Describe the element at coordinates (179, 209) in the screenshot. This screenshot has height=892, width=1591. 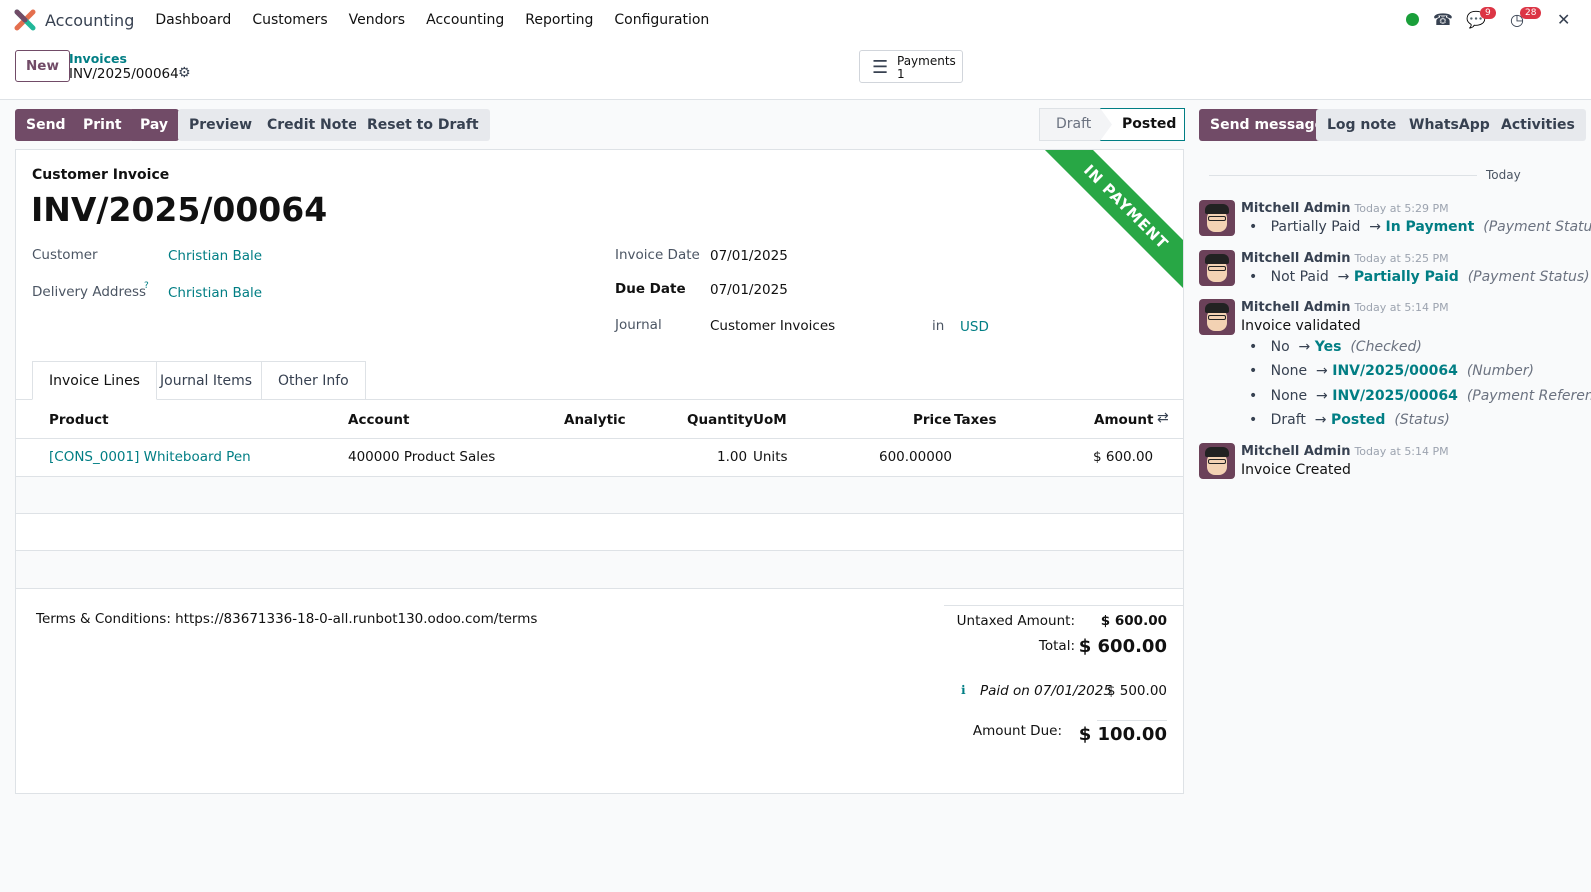
I see `invoice-number: INV/2025/00064` at that location.